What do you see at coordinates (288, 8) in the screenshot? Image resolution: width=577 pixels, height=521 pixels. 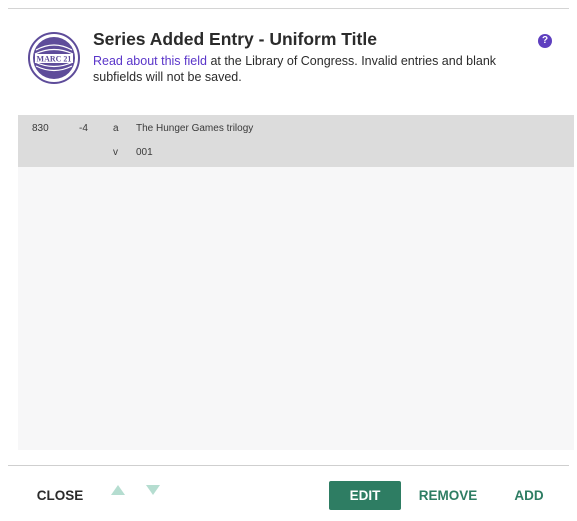 I see `top-divider` at bounding box center [288, 8].